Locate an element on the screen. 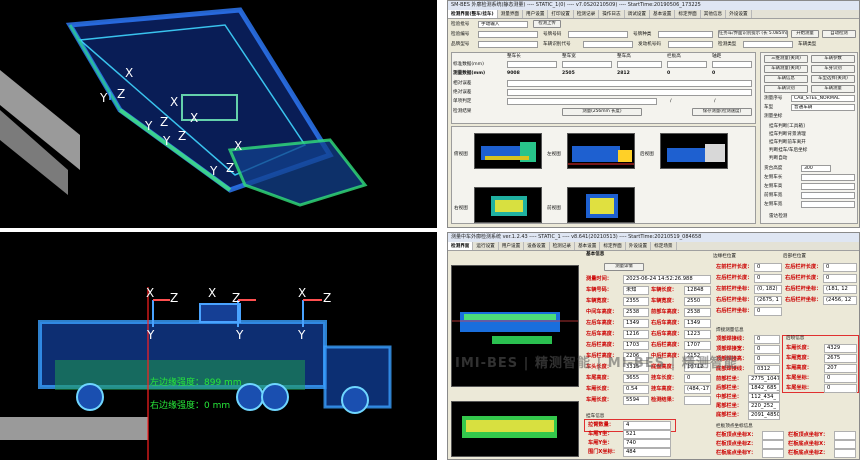 The image size is (860, 460). rail-vertex-key: 栏板顶点坐标Z： is located at coordinates (736, 444).